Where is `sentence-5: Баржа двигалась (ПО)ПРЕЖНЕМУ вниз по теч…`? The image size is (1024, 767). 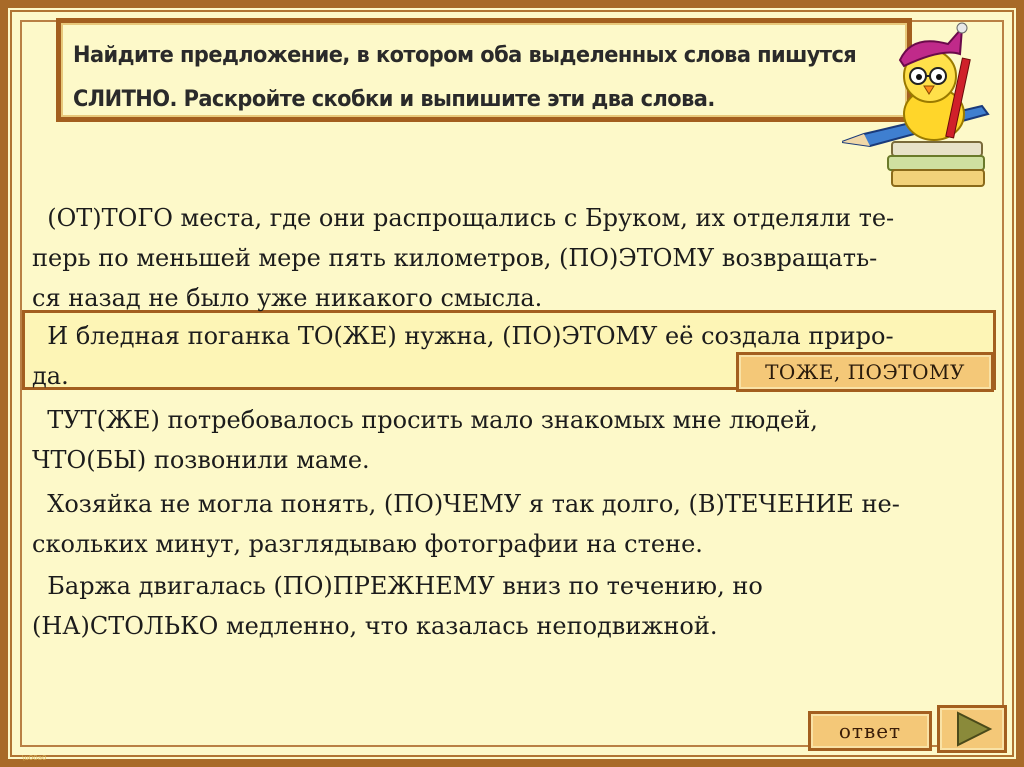
sentence-5: Баржа двигалась (ПО)ПРЕЖНЕМУ вниз по теч… is located at coordinates (397, 606).